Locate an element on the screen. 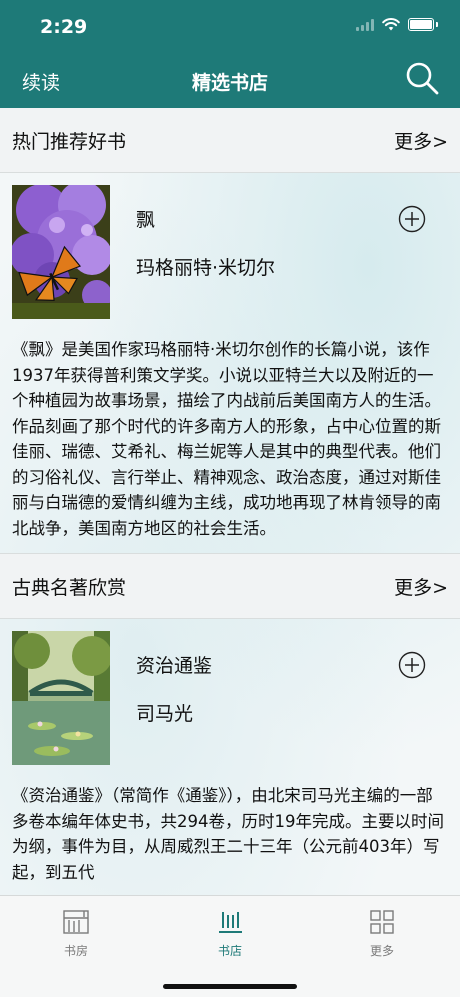 The width and height of the screenshot is (460, 997). book-item: 飘 玛格丽特·米切尔 is located at coordinates (230, 246).